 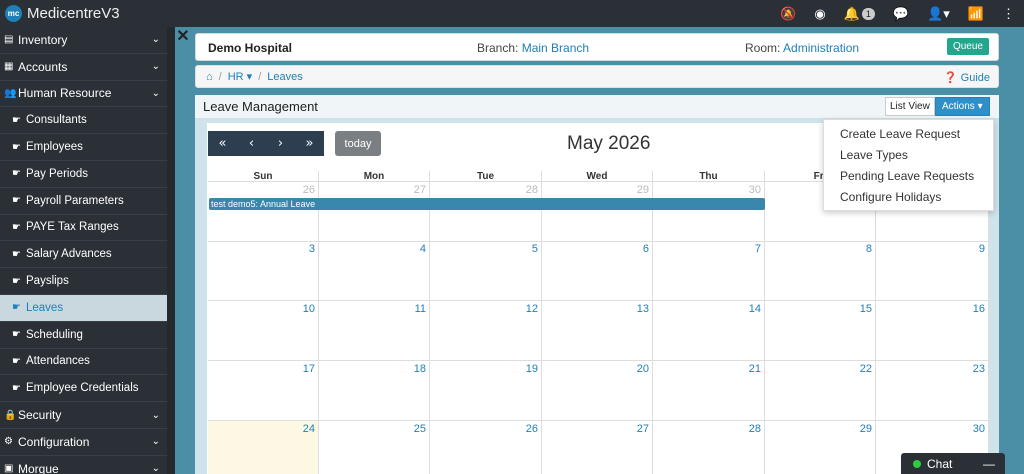 I want to click on calendar-day-cell: 14, so click(x=709, y=331).